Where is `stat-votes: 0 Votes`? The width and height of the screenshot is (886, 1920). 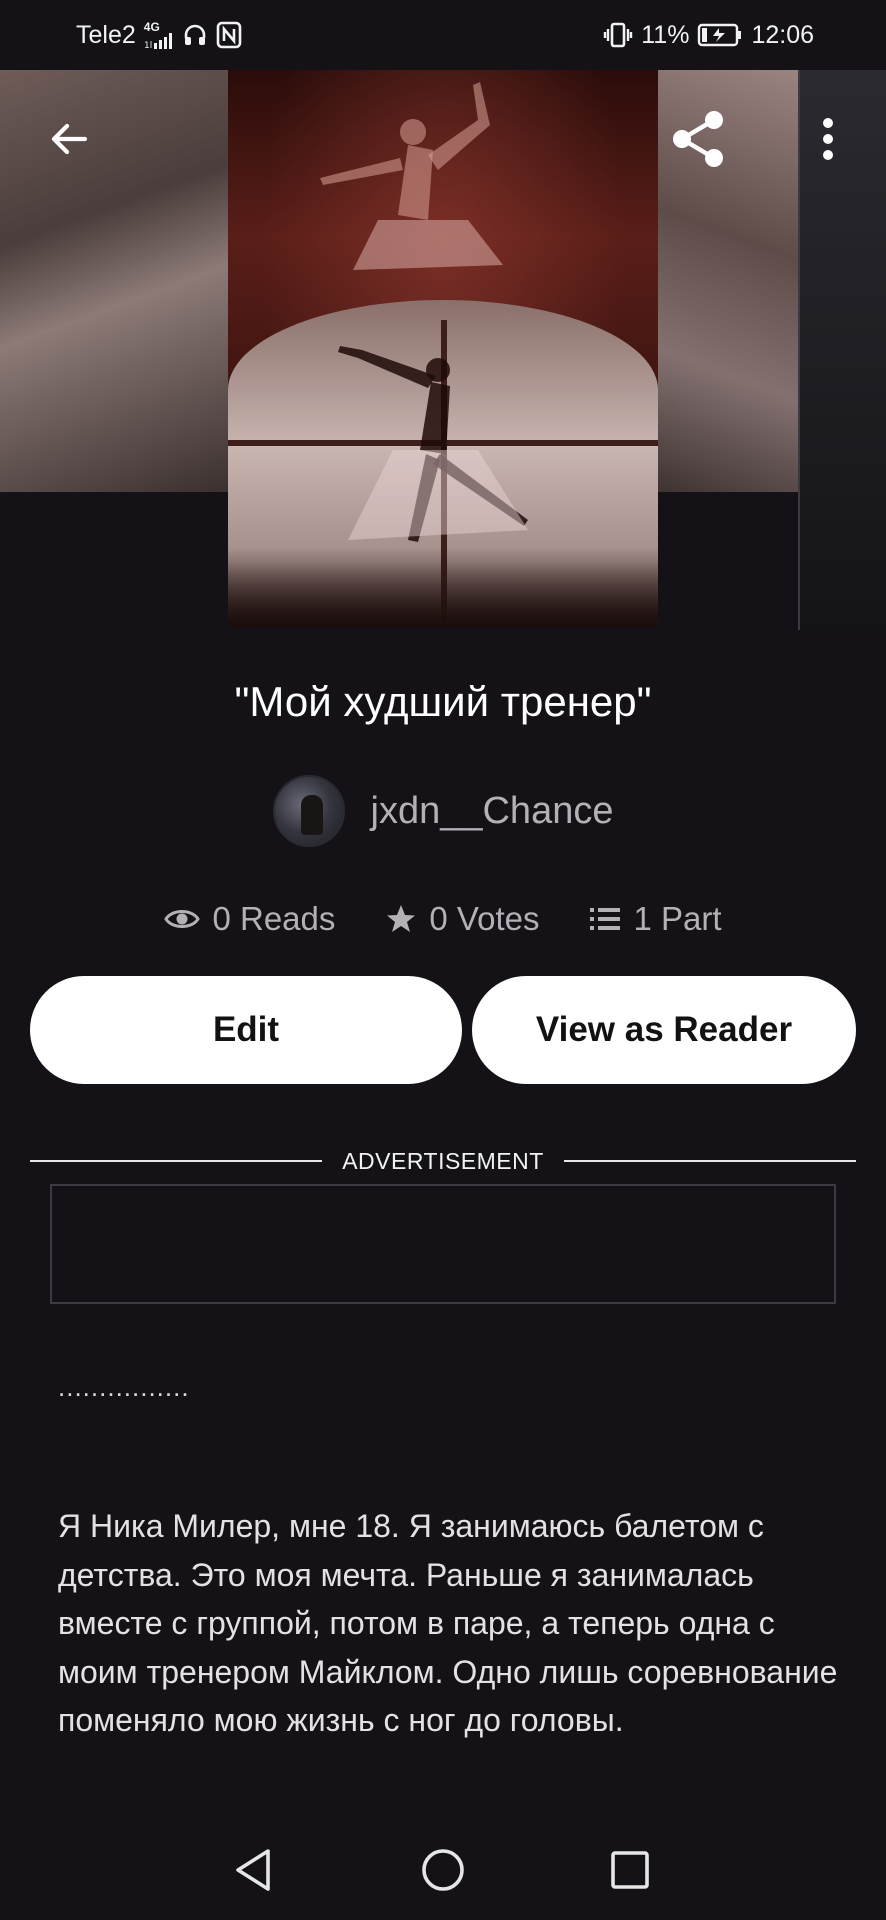 stat-votes: 0 Votes is located at coordinates (462, 919).